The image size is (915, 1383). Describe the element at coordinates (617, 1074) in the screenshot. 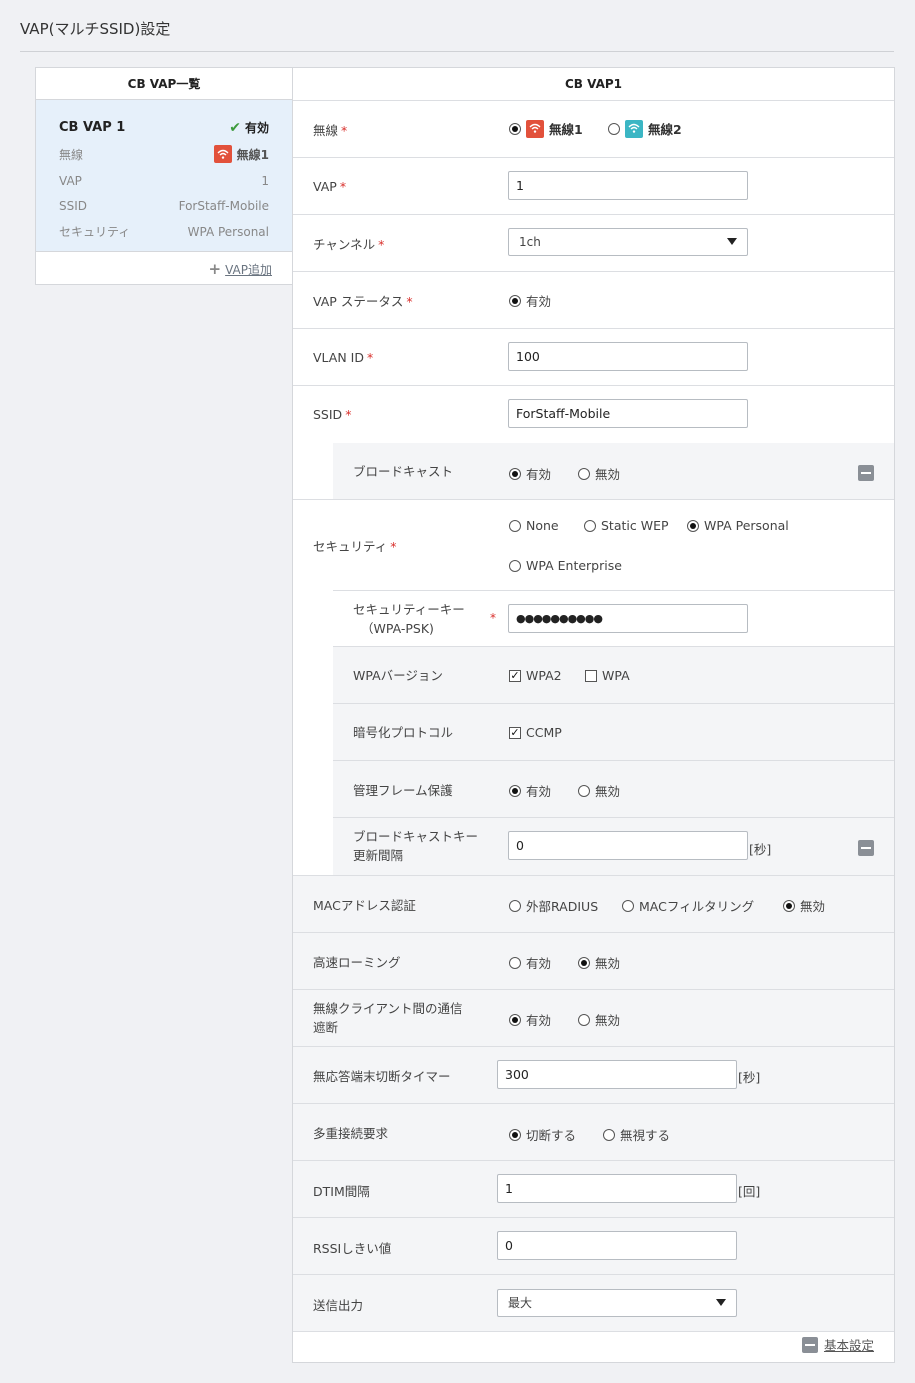

I see `no-response-timer-input: 300` at that location.